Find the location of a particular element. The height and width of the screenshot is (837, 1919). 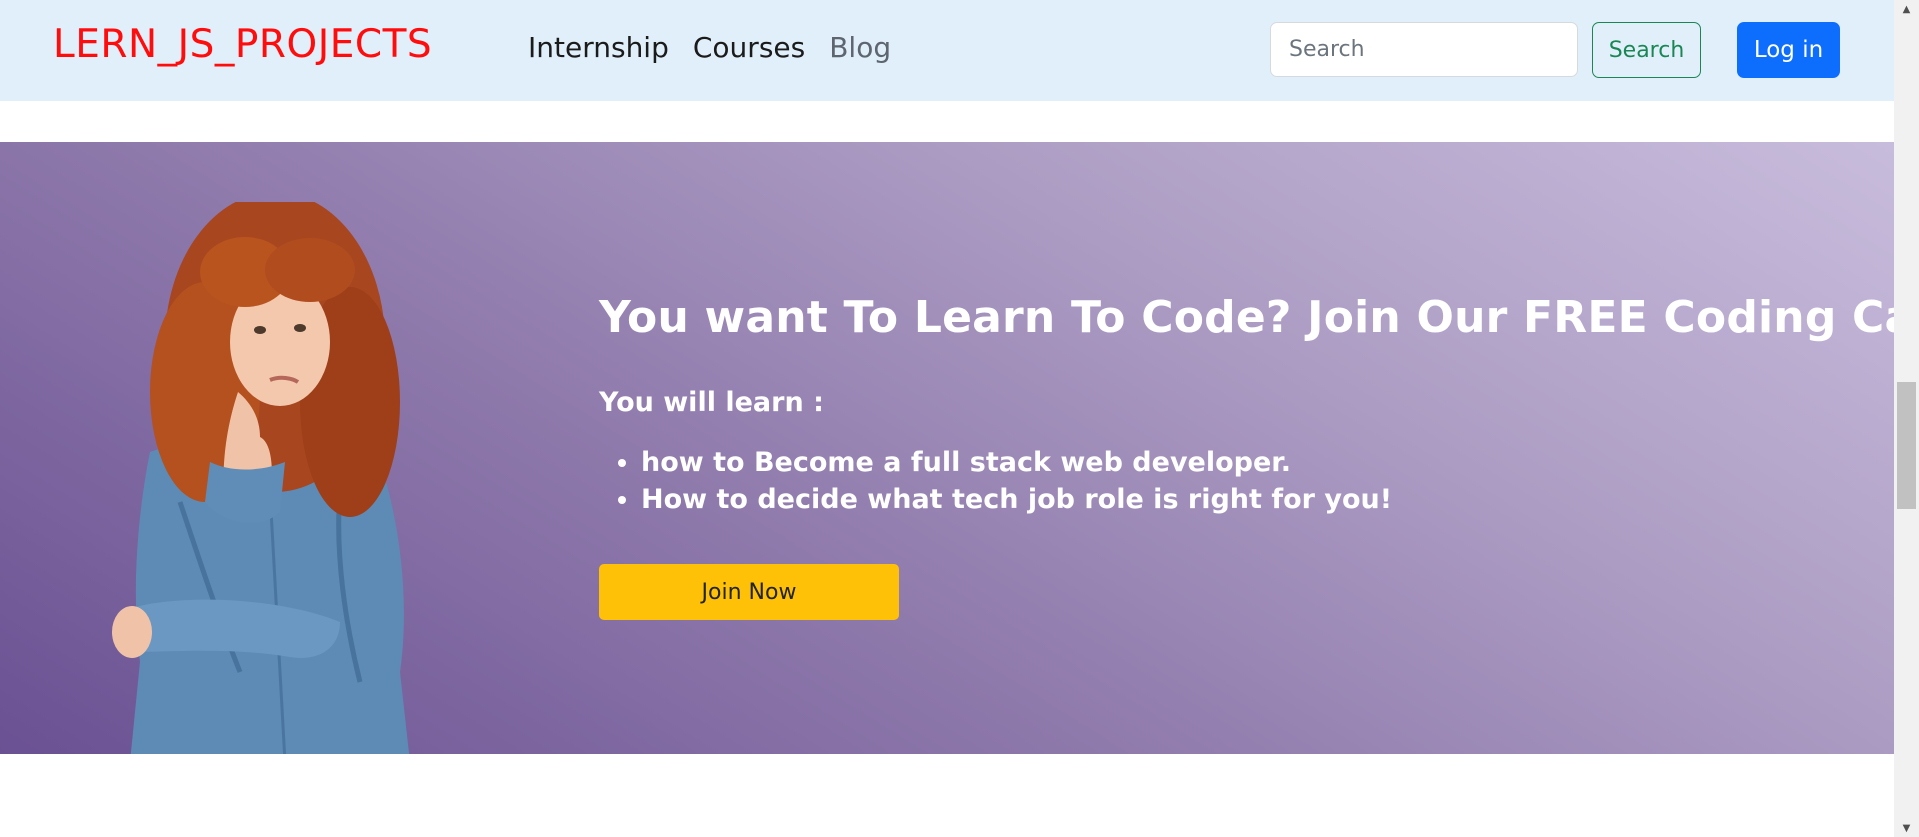

nav-link-internship: Internship is located at coordinates (598, 47).